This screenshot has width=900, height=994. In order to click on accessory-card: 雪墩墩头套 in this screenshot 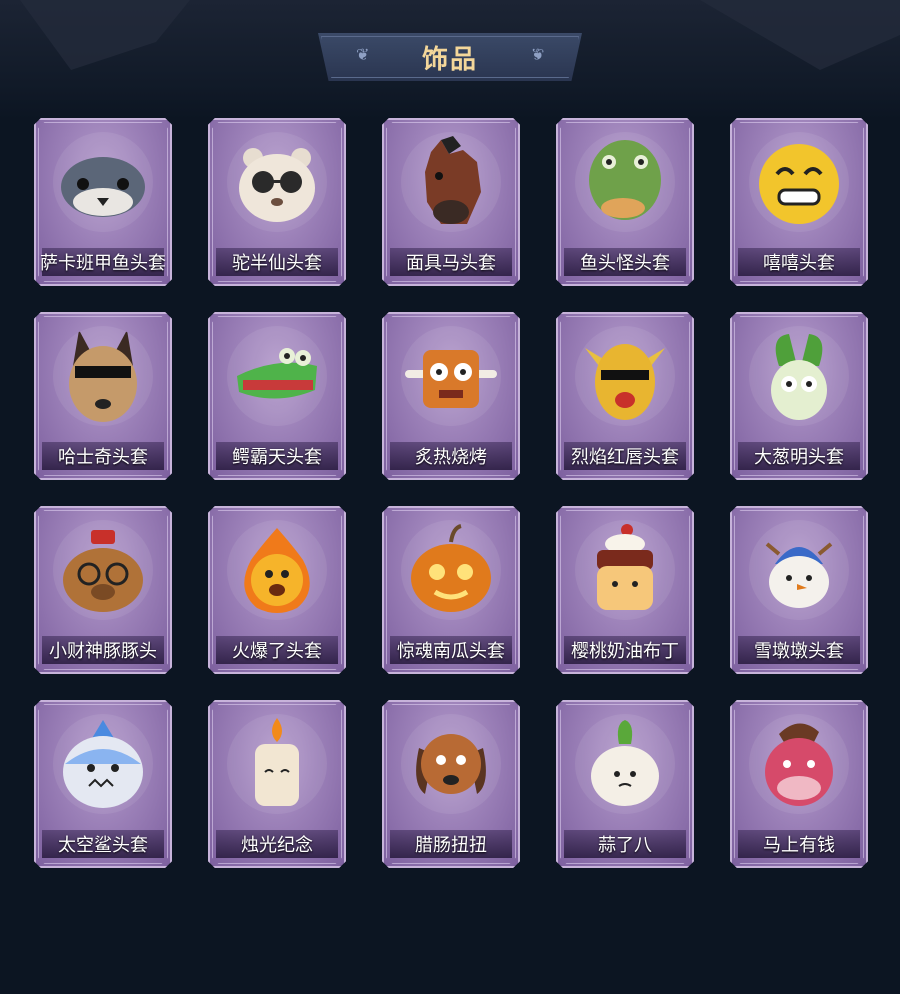, I will do `click(799, 590)`.